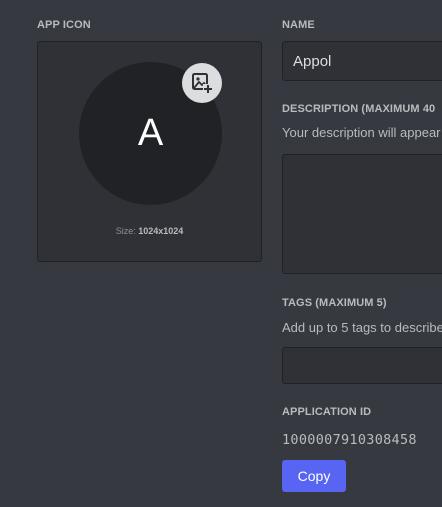 The width and height of the screenshot is (442, 507). What do you see at coordinates (362, 365) in the screenshot?
I see `tags-input` at bounding box center [362, 365].